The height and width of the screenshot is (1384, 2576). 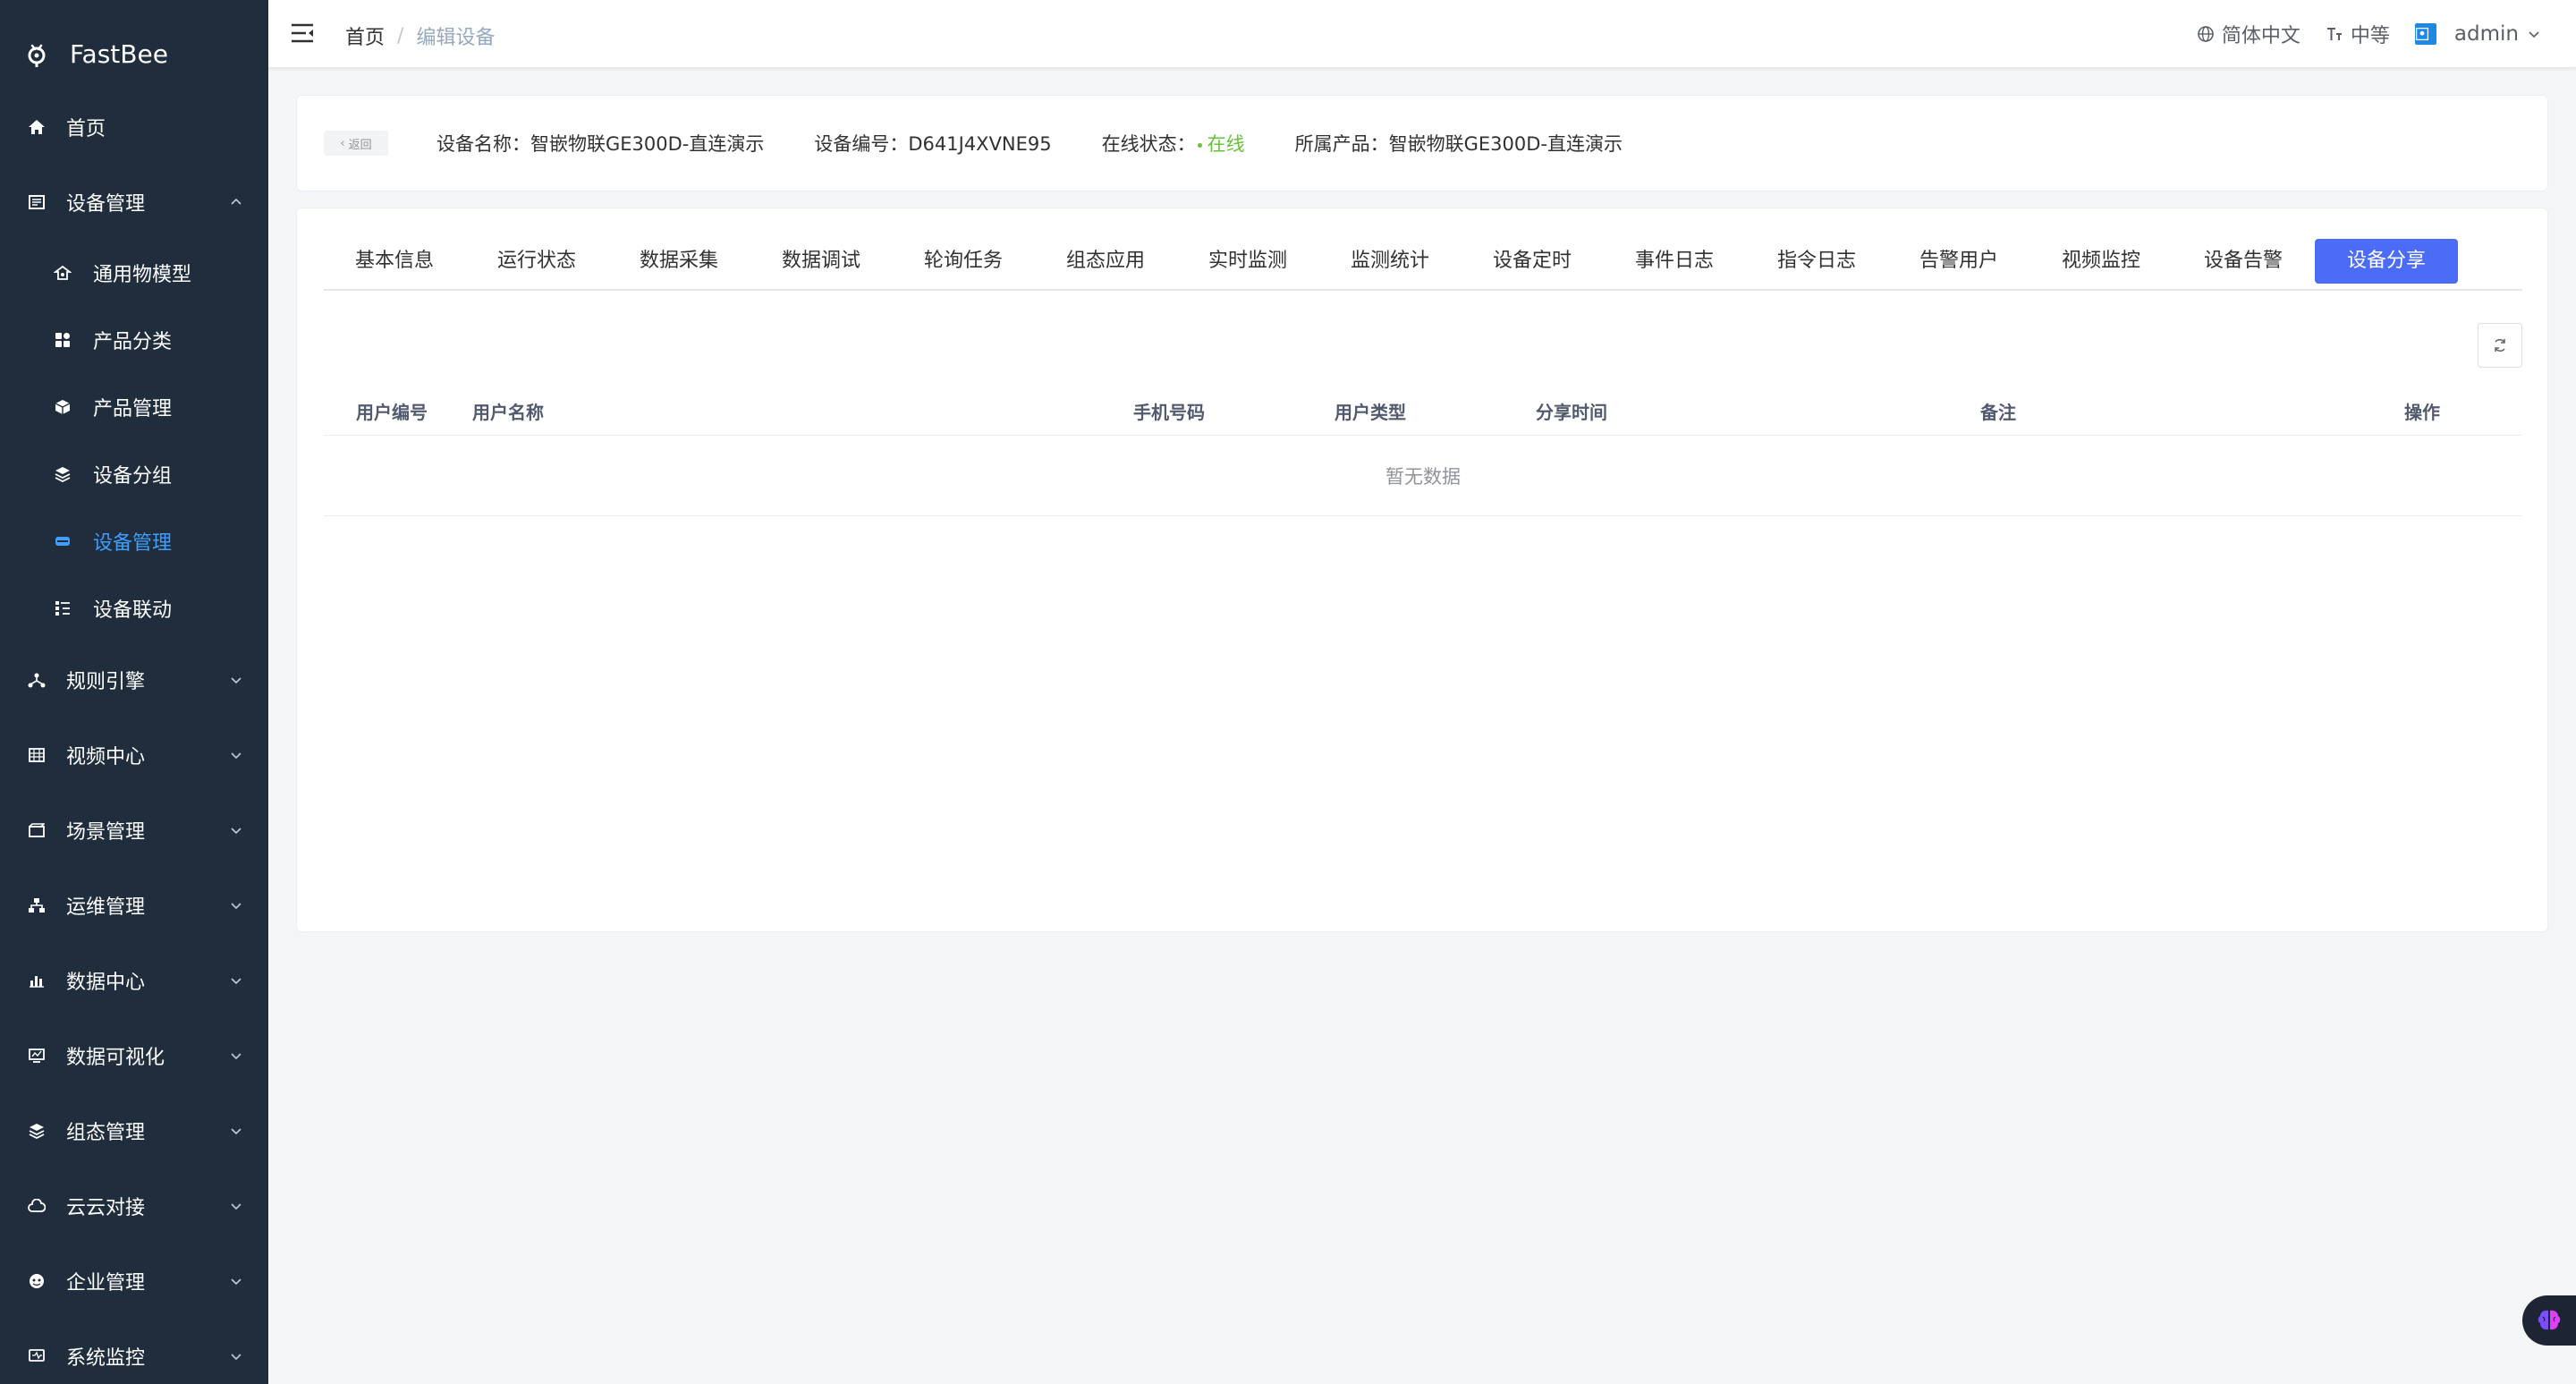 What do you see at coordinates (1148, 144) in the screenshot?
I see `device-status-label: 在线状态：` at bounding box center [1148, 144].